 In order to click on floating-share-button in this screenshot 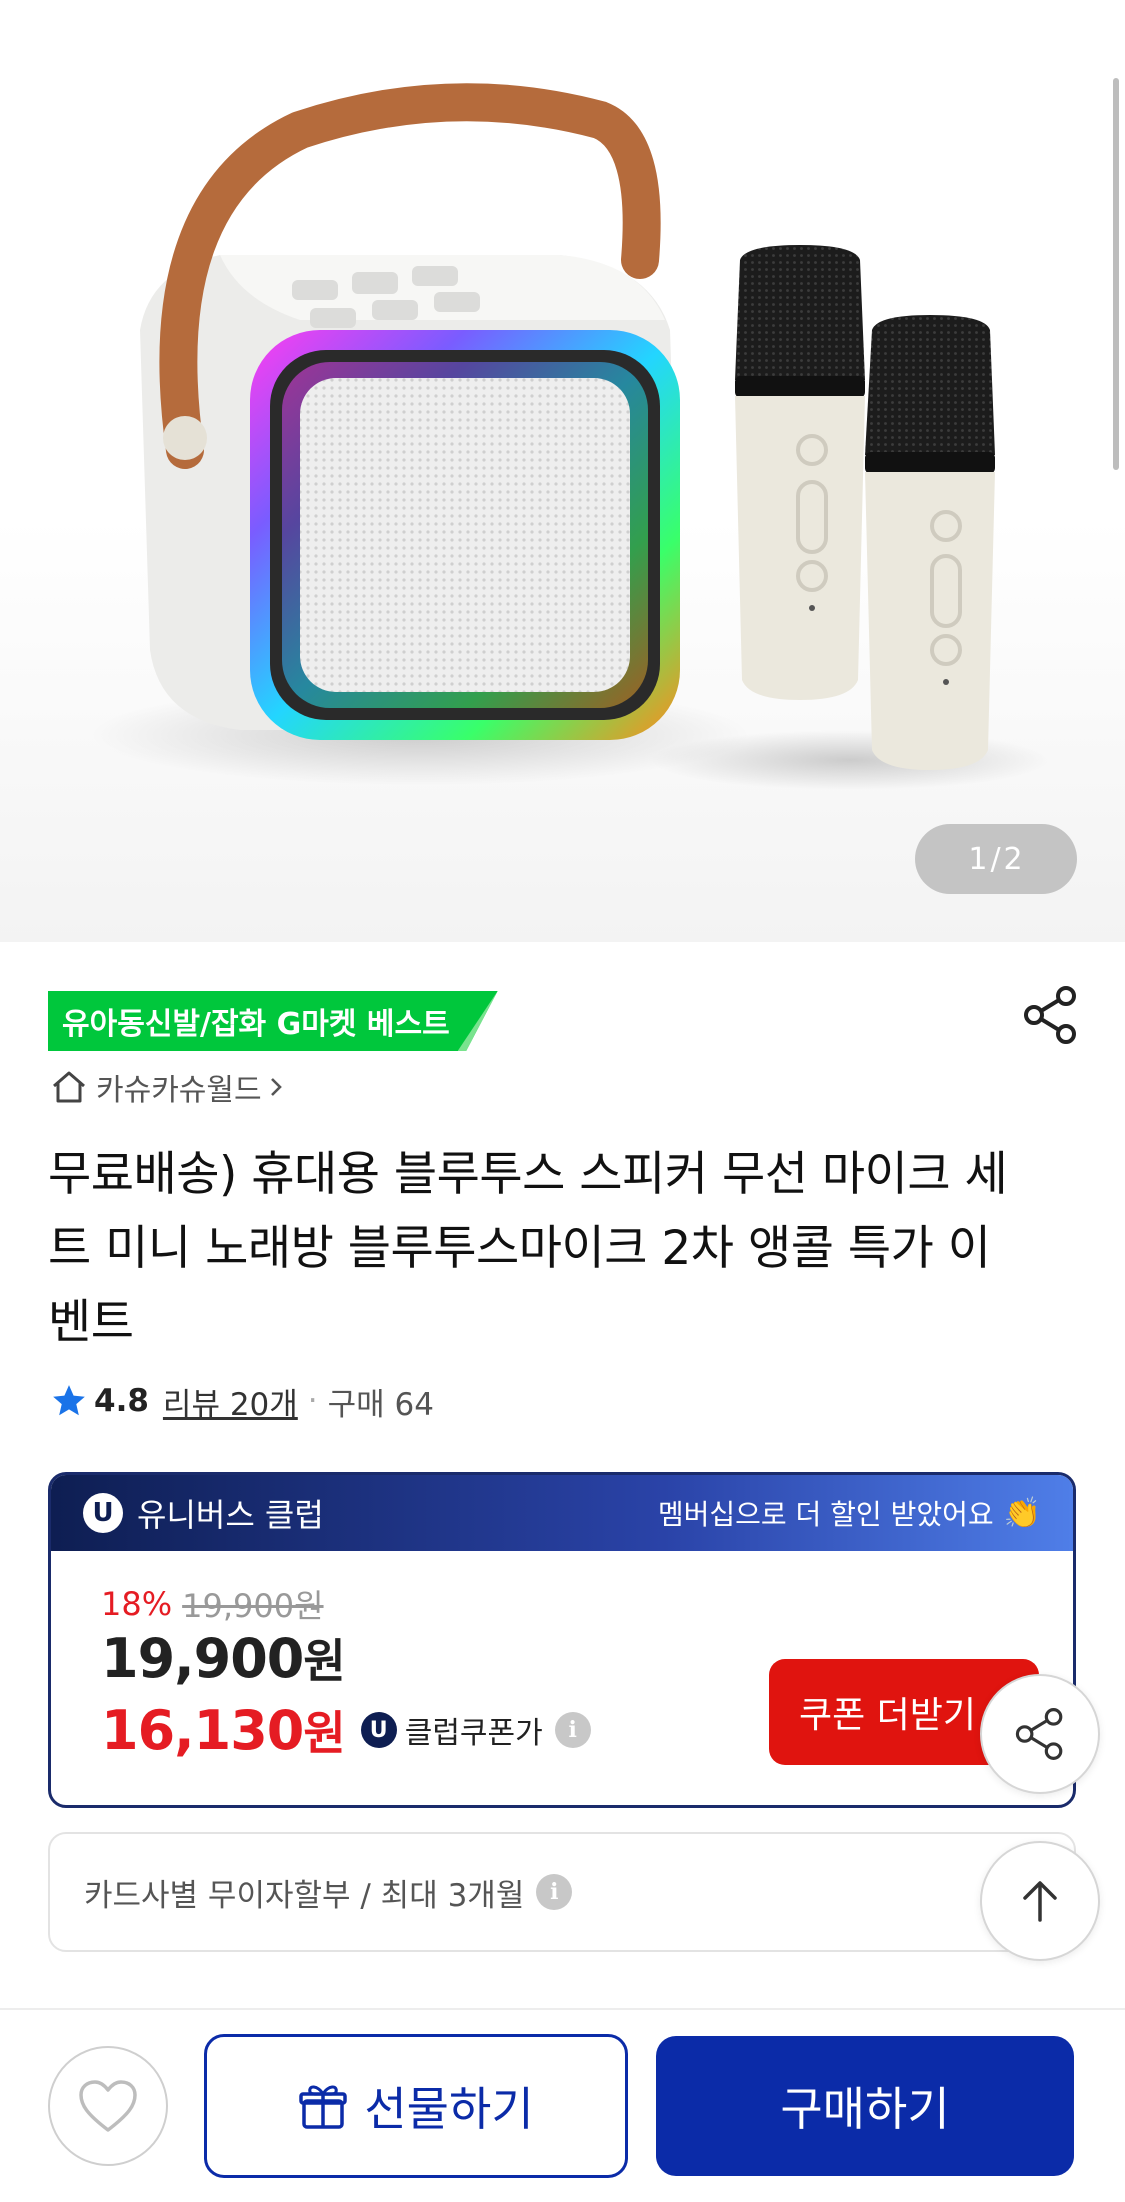, I will do `click(1040, 1734)`.